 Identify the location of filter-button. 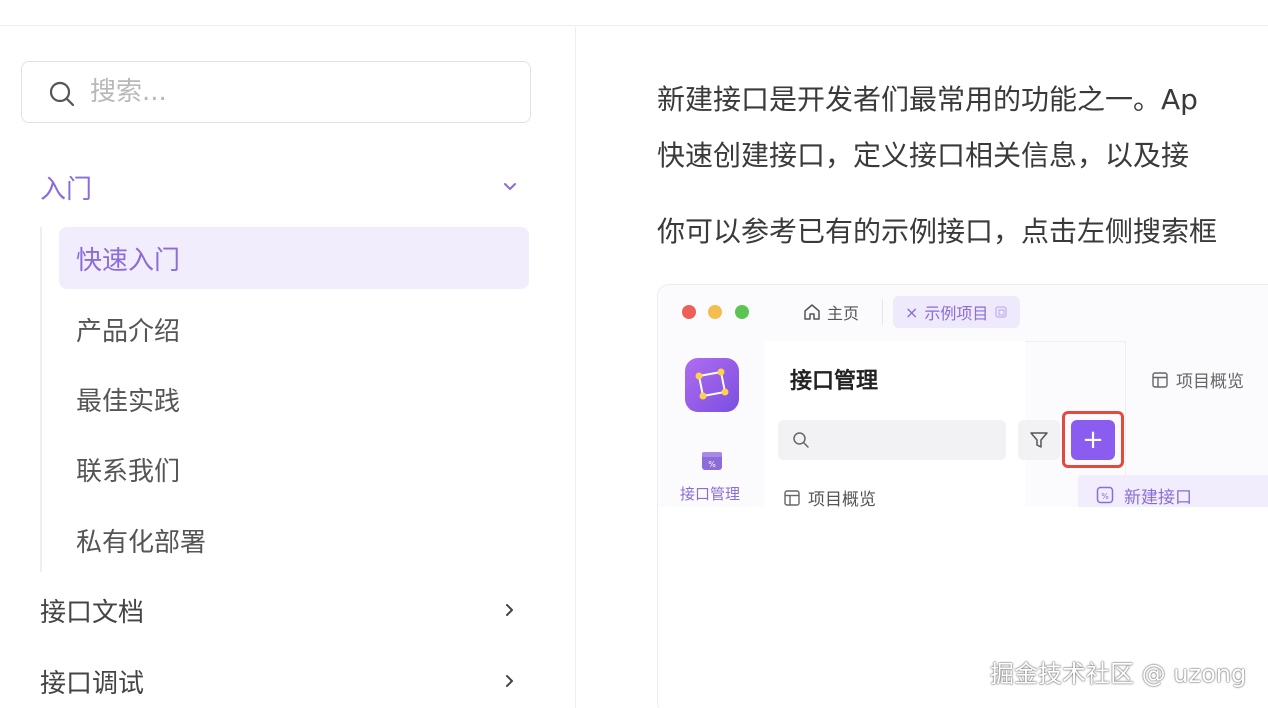
(1039, 440).